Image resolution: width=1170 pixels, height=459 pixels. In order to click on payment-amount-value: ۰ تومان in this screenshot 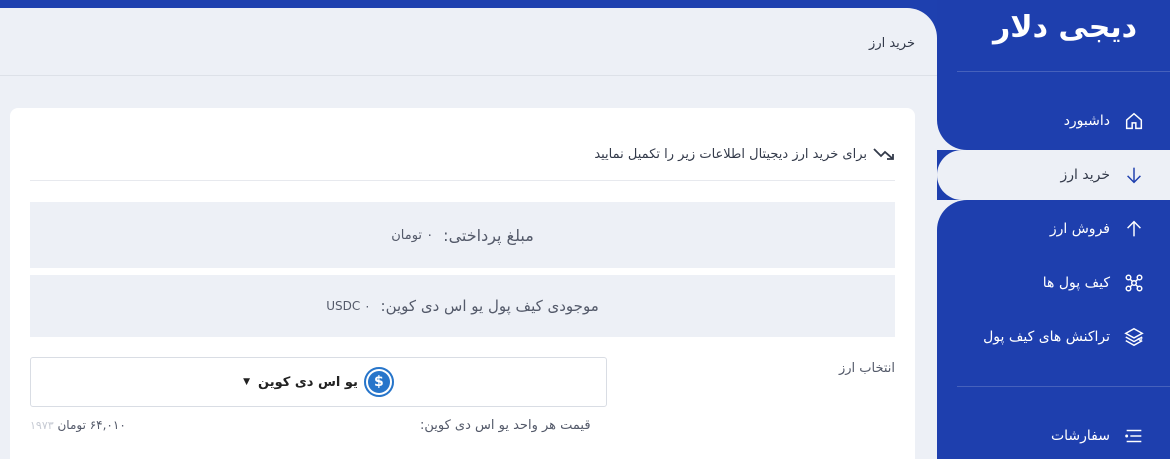, I will do `click(412, 235)`.